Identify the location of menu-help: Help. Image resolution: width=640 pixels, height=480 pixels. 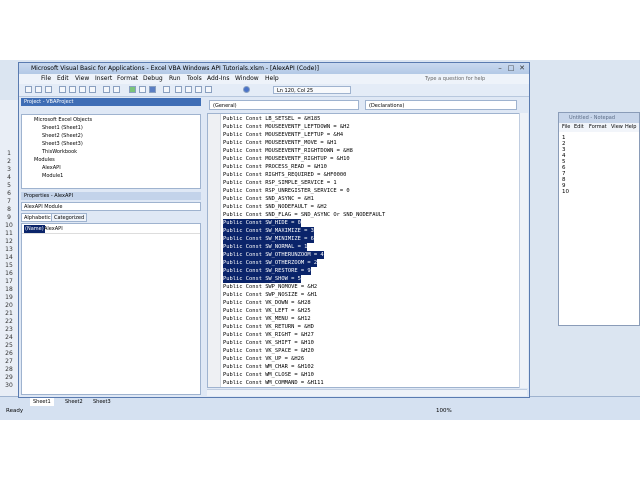
(272, 78).